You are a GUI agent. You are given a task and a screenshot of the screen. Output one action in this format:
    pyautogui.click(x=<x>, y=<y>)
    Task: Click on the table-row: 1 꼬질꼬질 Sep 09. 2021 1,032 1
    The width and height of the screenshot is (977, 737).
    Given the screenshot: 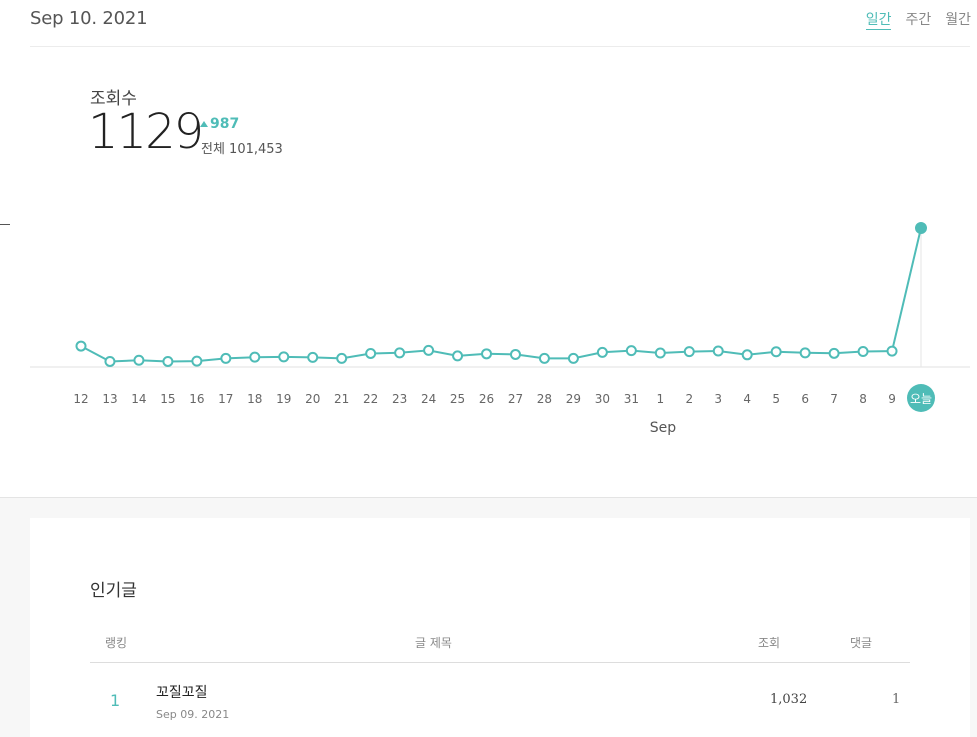 What is the action you would take?
    pyautogui.click(x=500, y=703)
    